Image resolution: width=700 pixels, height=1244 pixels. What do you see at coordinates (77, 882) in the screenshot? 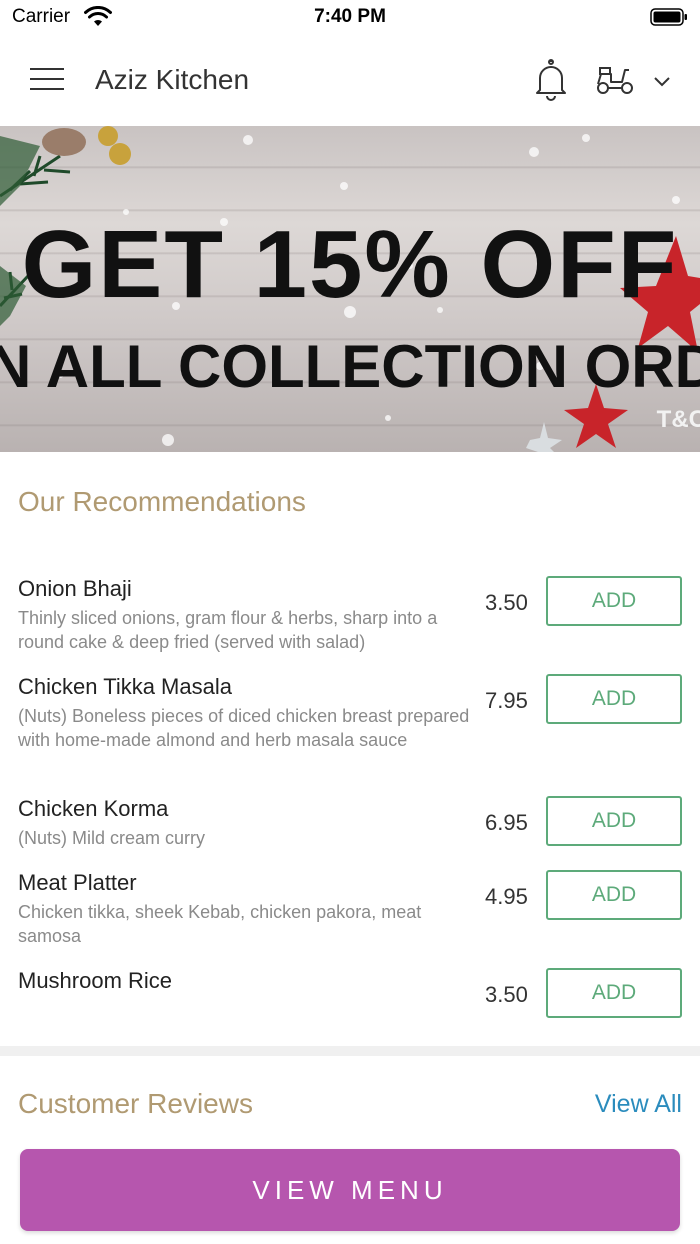
I see `item-name: Meat Platter` at bounding box center [77, 882].